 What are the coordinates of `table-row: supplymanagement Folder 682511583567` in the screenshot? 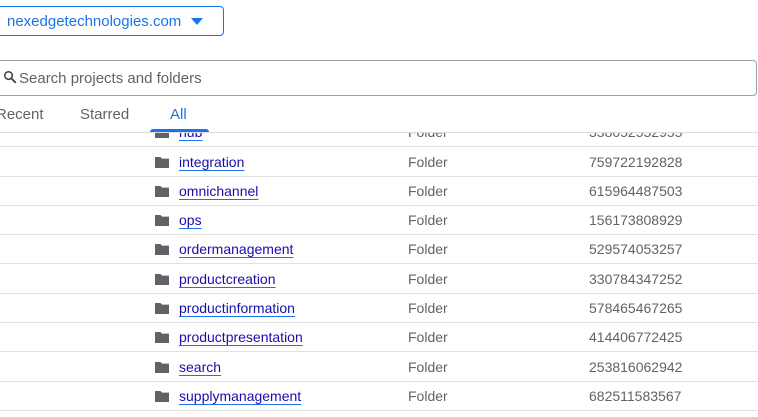 It's located at (379, 396).